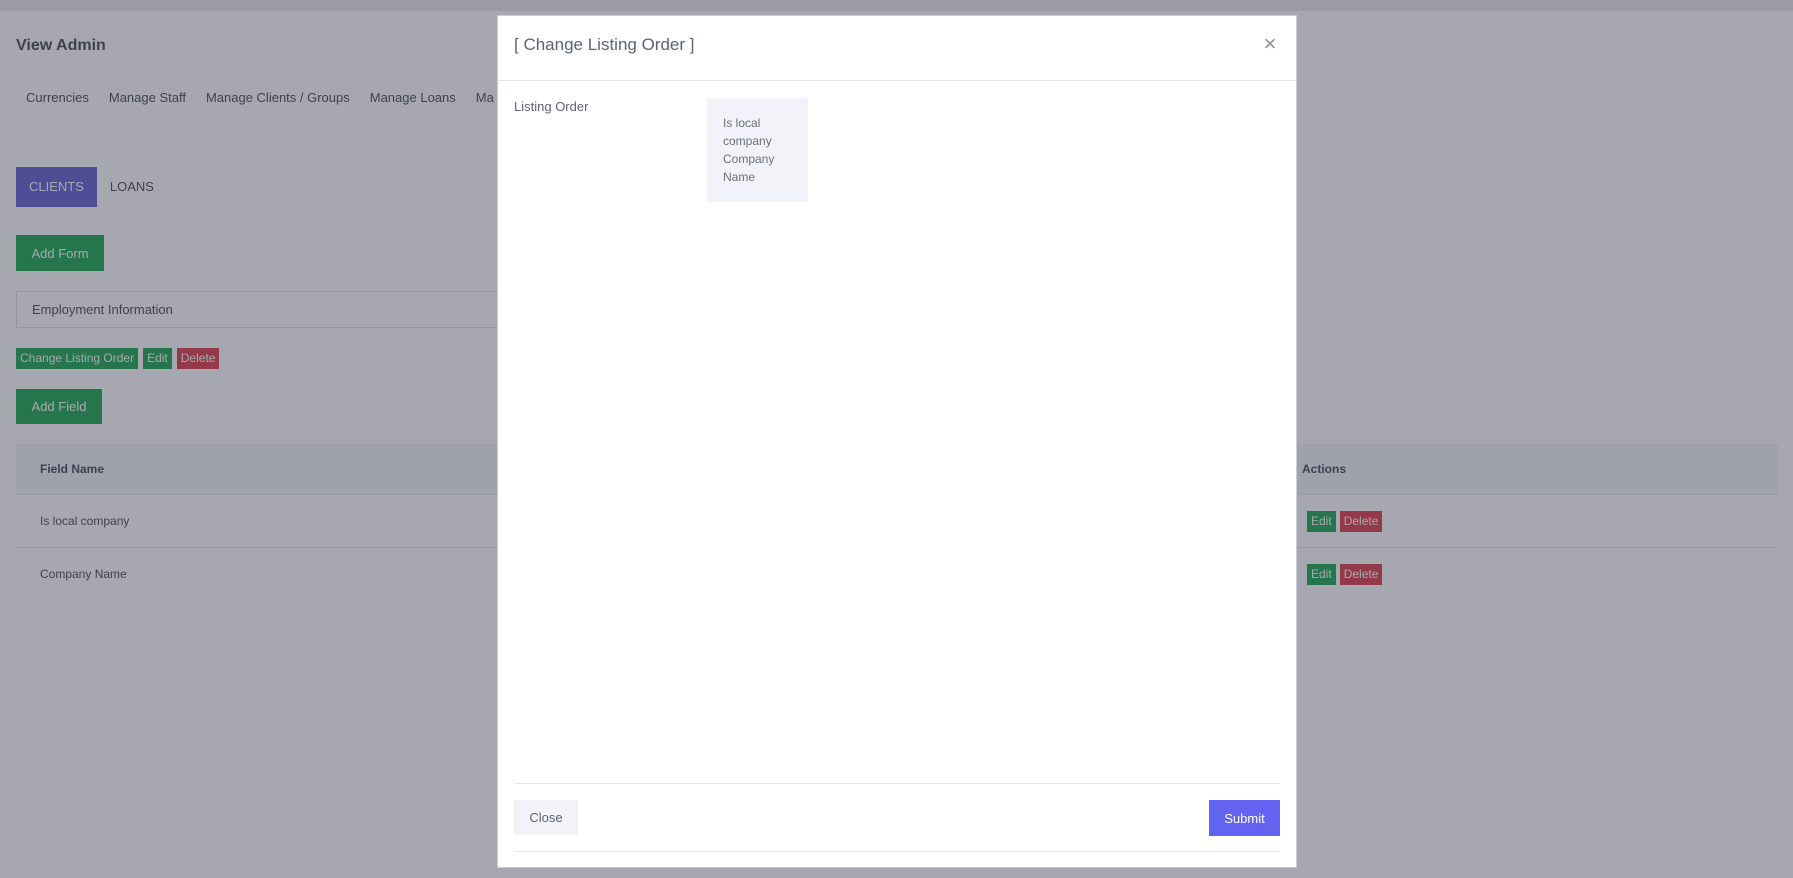 The image size is (1793, 878). I want to click on list-item: Company Name, so click(757, 168).